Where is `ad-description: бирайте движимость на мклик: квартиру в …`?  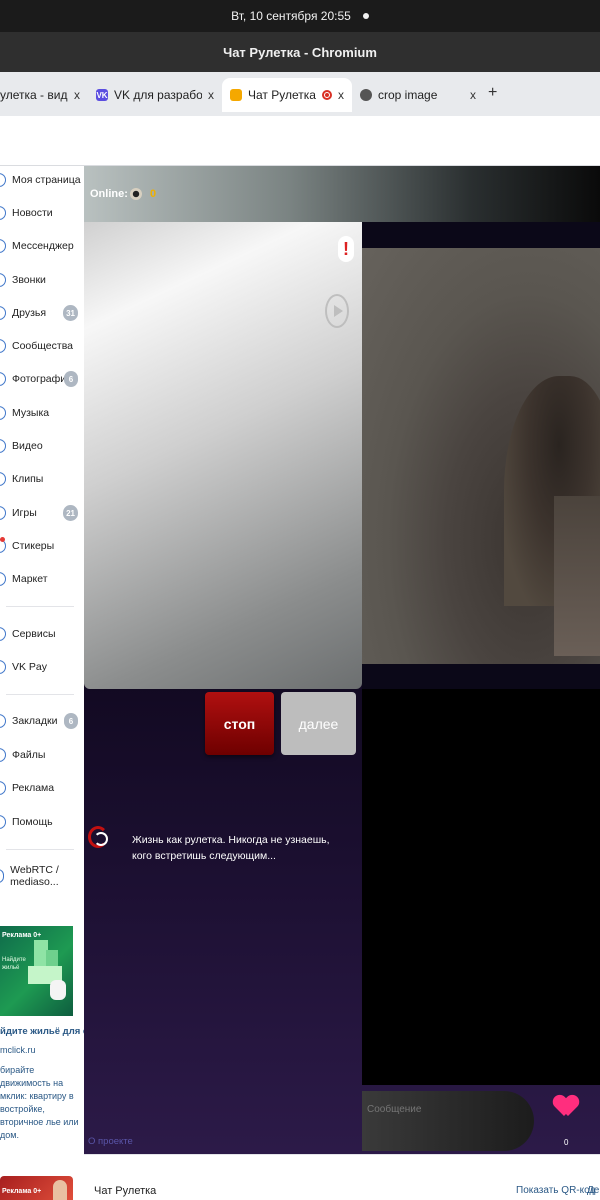 ad-description: бирайте движимость на мклик: квартиру в … is located at coordinates (41, 1103).